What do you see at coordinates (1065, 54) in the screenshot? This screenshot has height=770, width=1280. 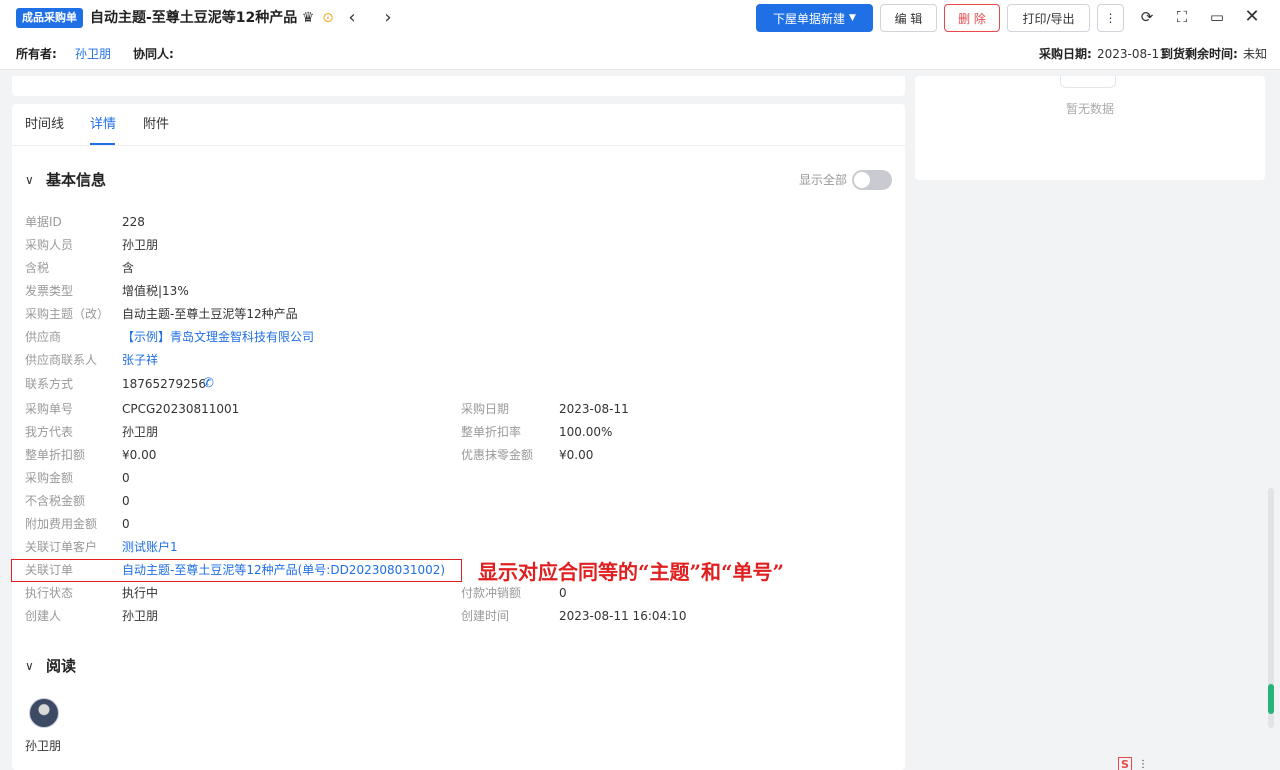 I see `purchase-date-label: 采购日期:` at bounding box center [1065, 54].